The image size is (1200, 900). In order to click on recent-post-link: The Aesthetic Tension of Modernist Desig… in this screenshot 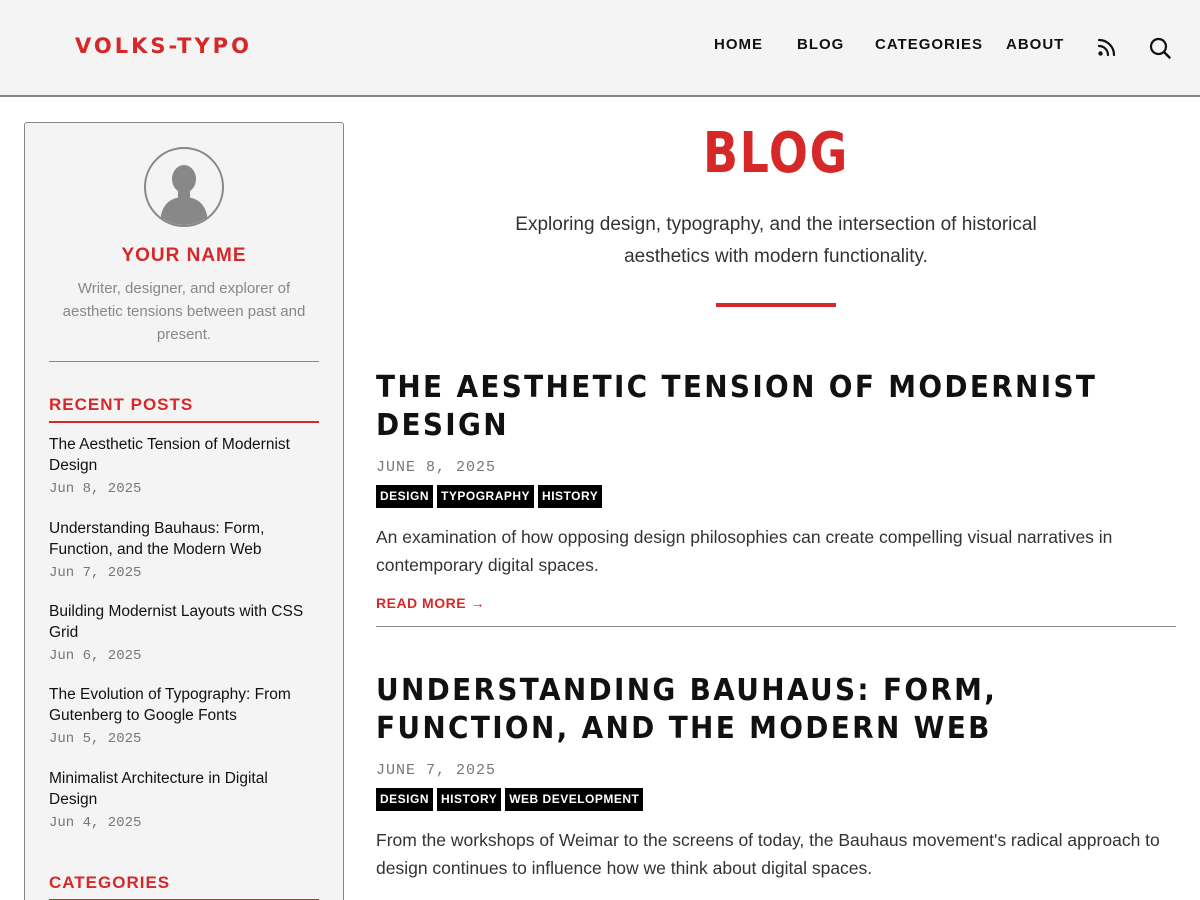, I will do `click(184, 455)`.